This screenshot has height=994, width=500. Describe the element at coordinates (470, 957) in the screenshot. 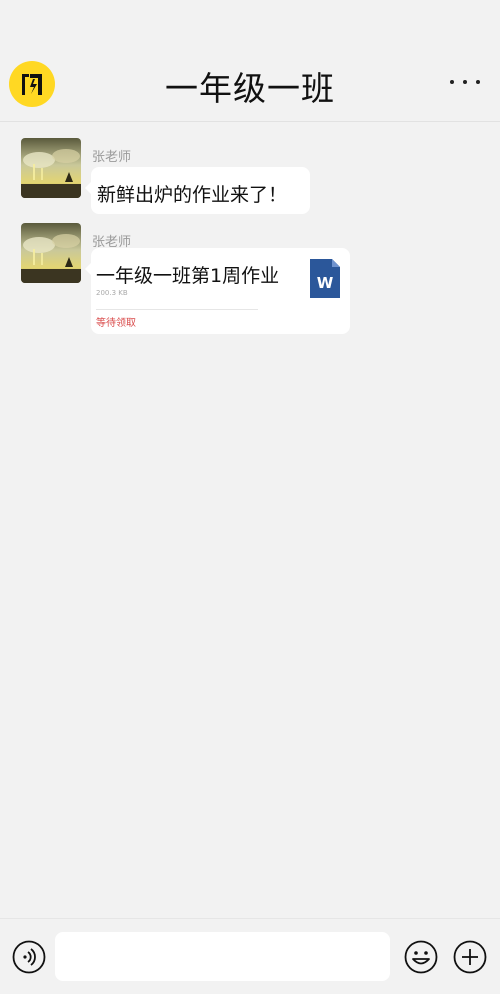

I see `add-icon` at that location.